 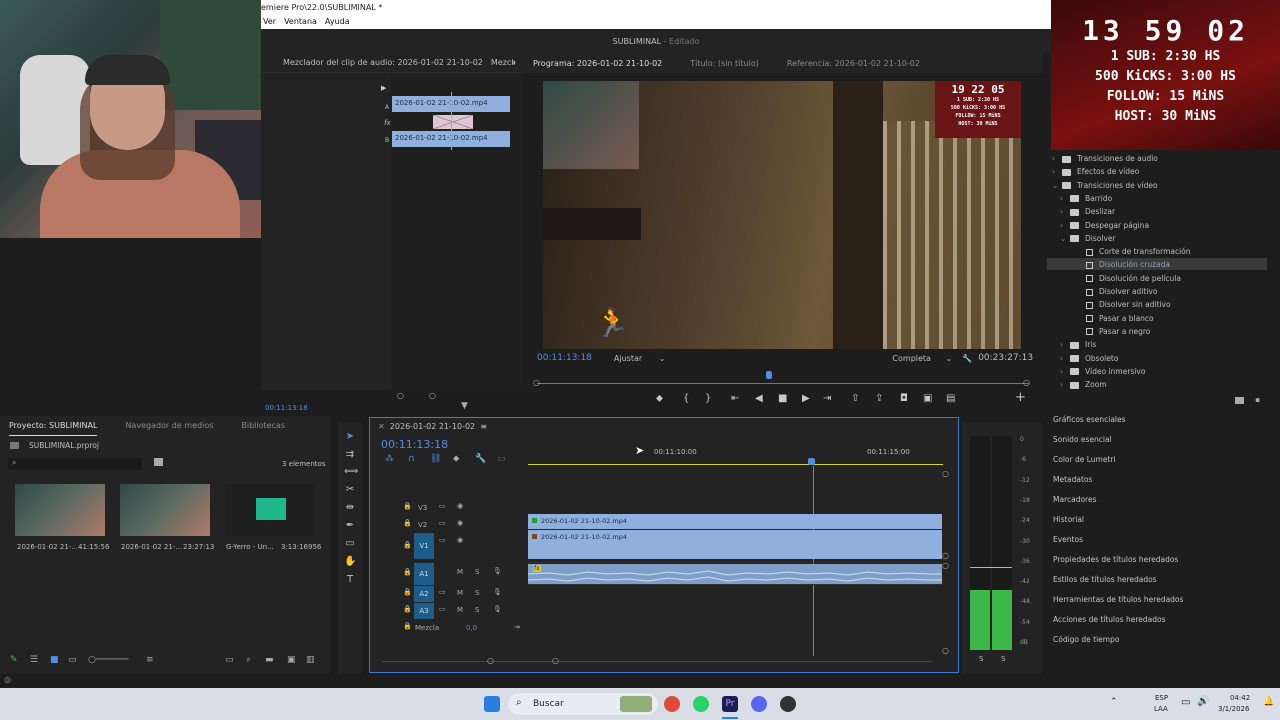 I want to click on icon-view-icon: ■, so click(x=54, y=660).